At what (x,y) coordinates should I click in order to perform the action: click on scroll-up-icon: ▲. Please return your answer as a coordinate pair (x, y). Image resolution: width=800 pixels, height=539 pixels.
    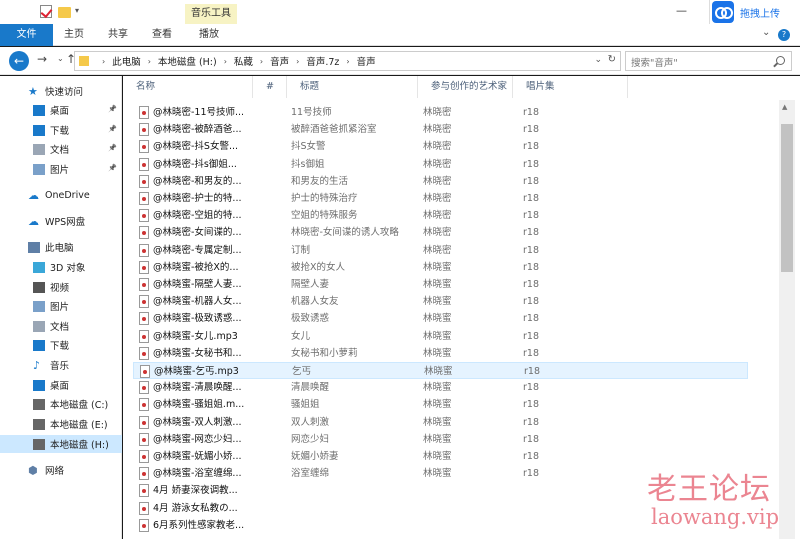
    Looking at the image, I should click on (784, 107).